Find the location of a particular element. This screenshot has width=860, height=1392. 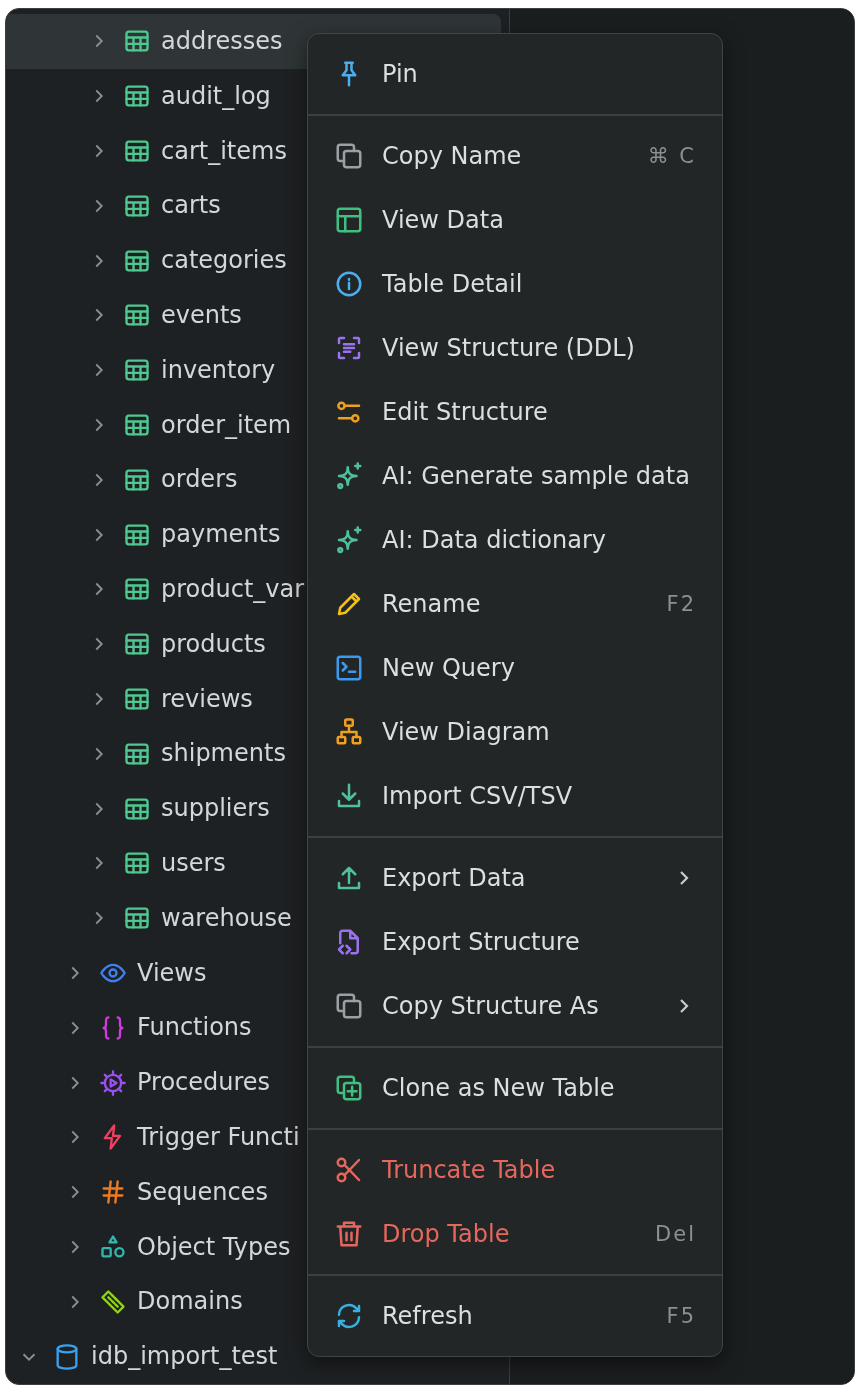

menu-item: Edit Structure is located at coordinates (515, 412).